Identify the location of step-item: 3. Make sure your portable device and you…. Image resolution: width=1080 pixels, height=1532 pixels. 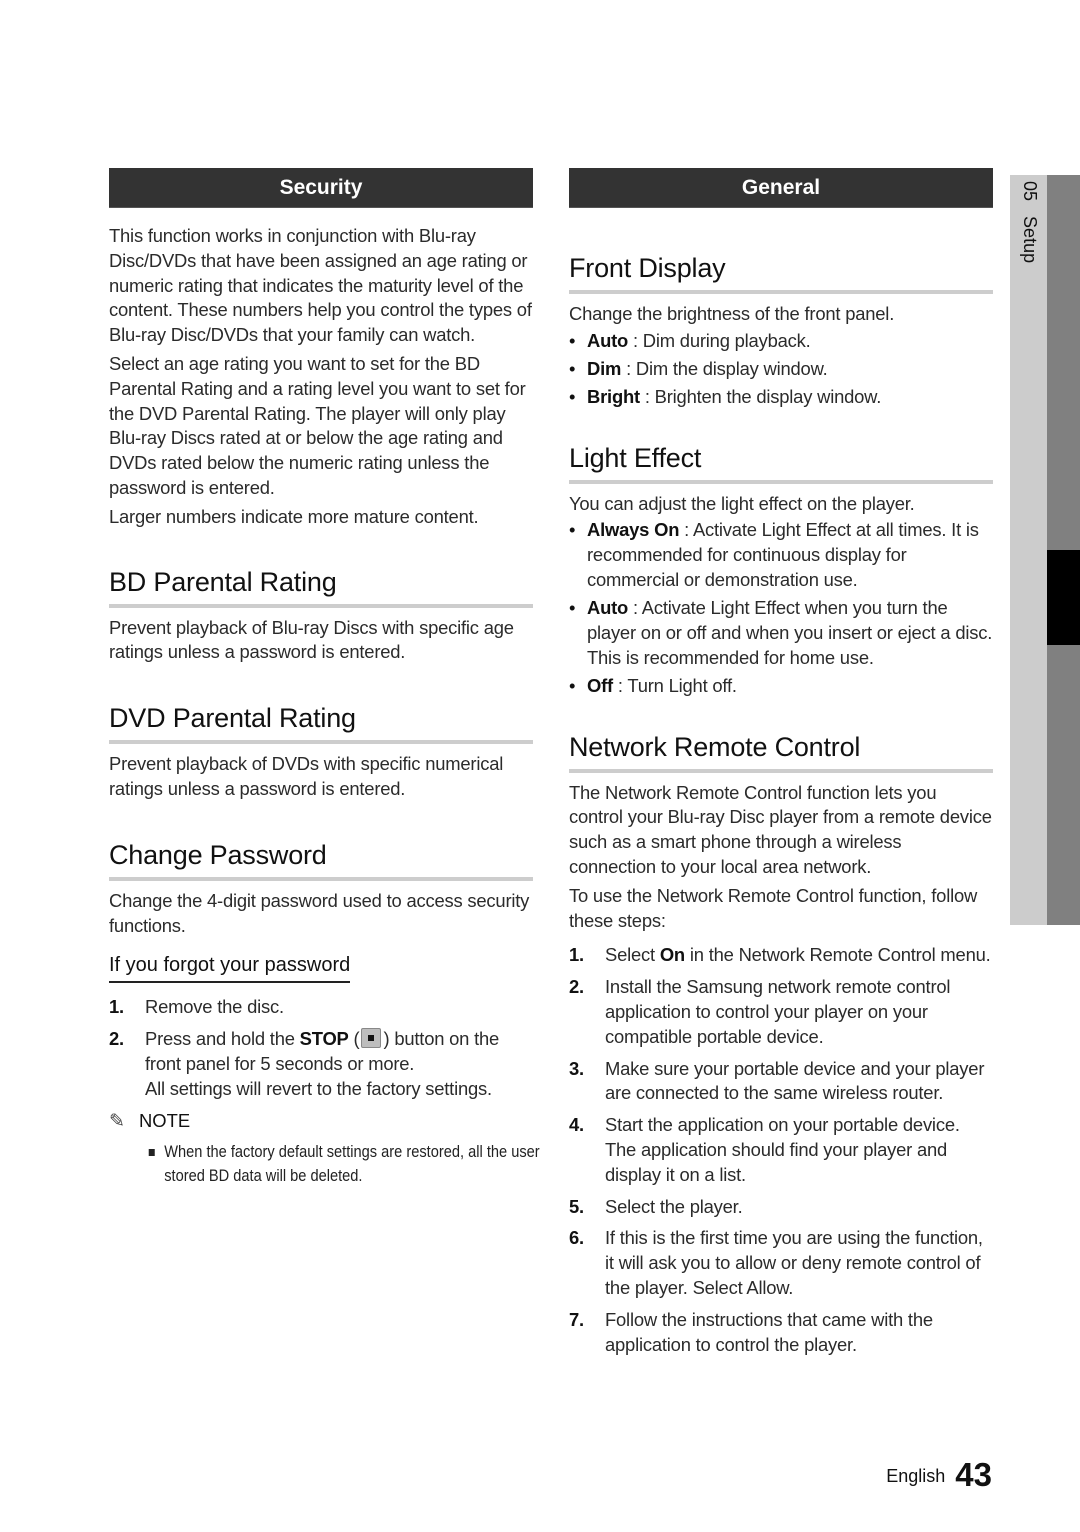
(777, 1080).